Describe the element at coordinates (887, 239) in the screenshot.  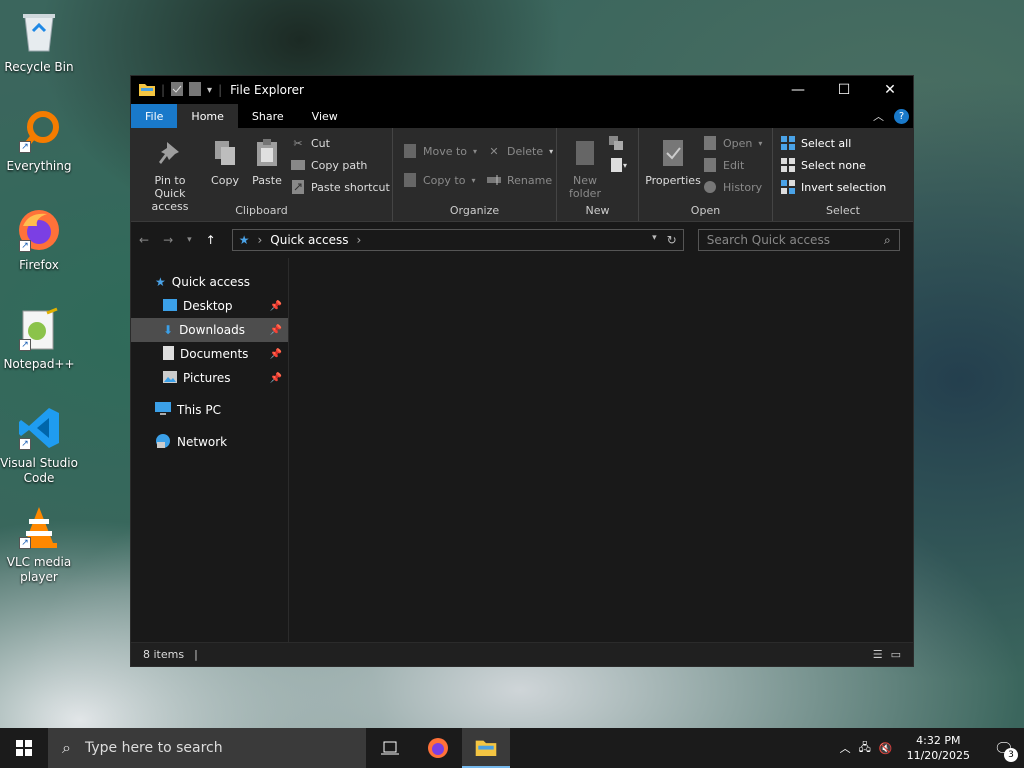
I see `search-icon: ⌕` at that location.